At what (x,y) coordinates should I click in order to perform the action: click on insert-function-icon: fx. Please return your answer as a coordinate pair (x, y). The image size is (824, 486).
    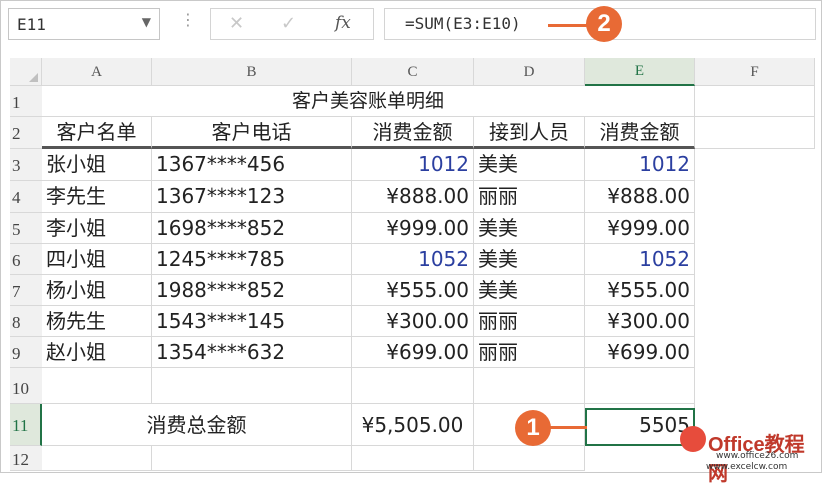
    Looking at the image, I should click on (343, 23).